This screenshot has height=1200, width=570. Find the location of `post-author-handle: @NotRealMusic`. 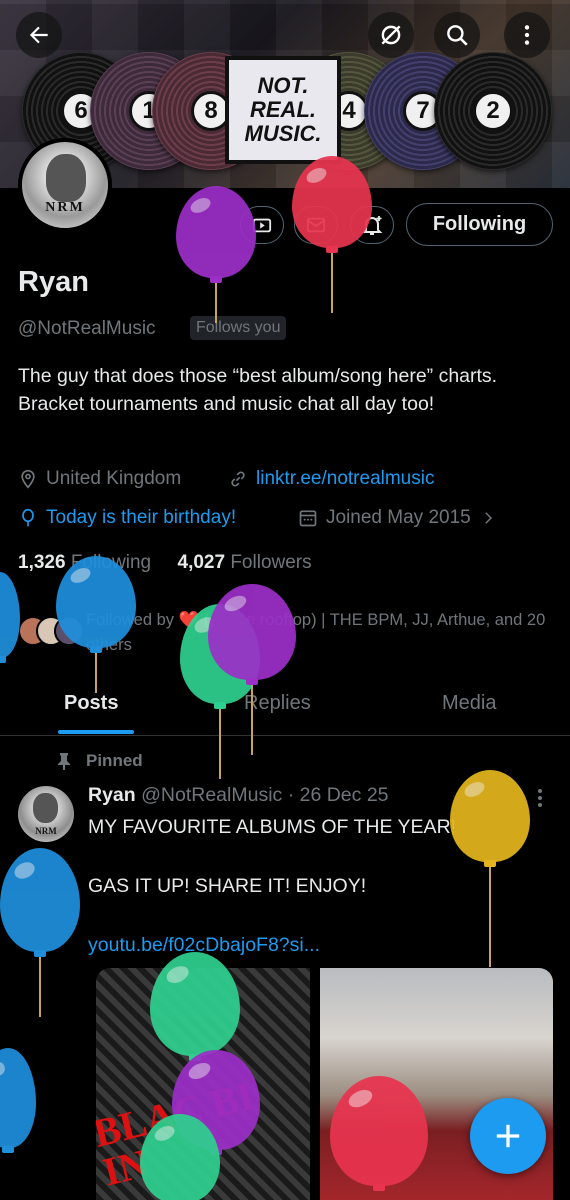

post-author-handle: @NotRealMusic is located at coordinates (212, 795).